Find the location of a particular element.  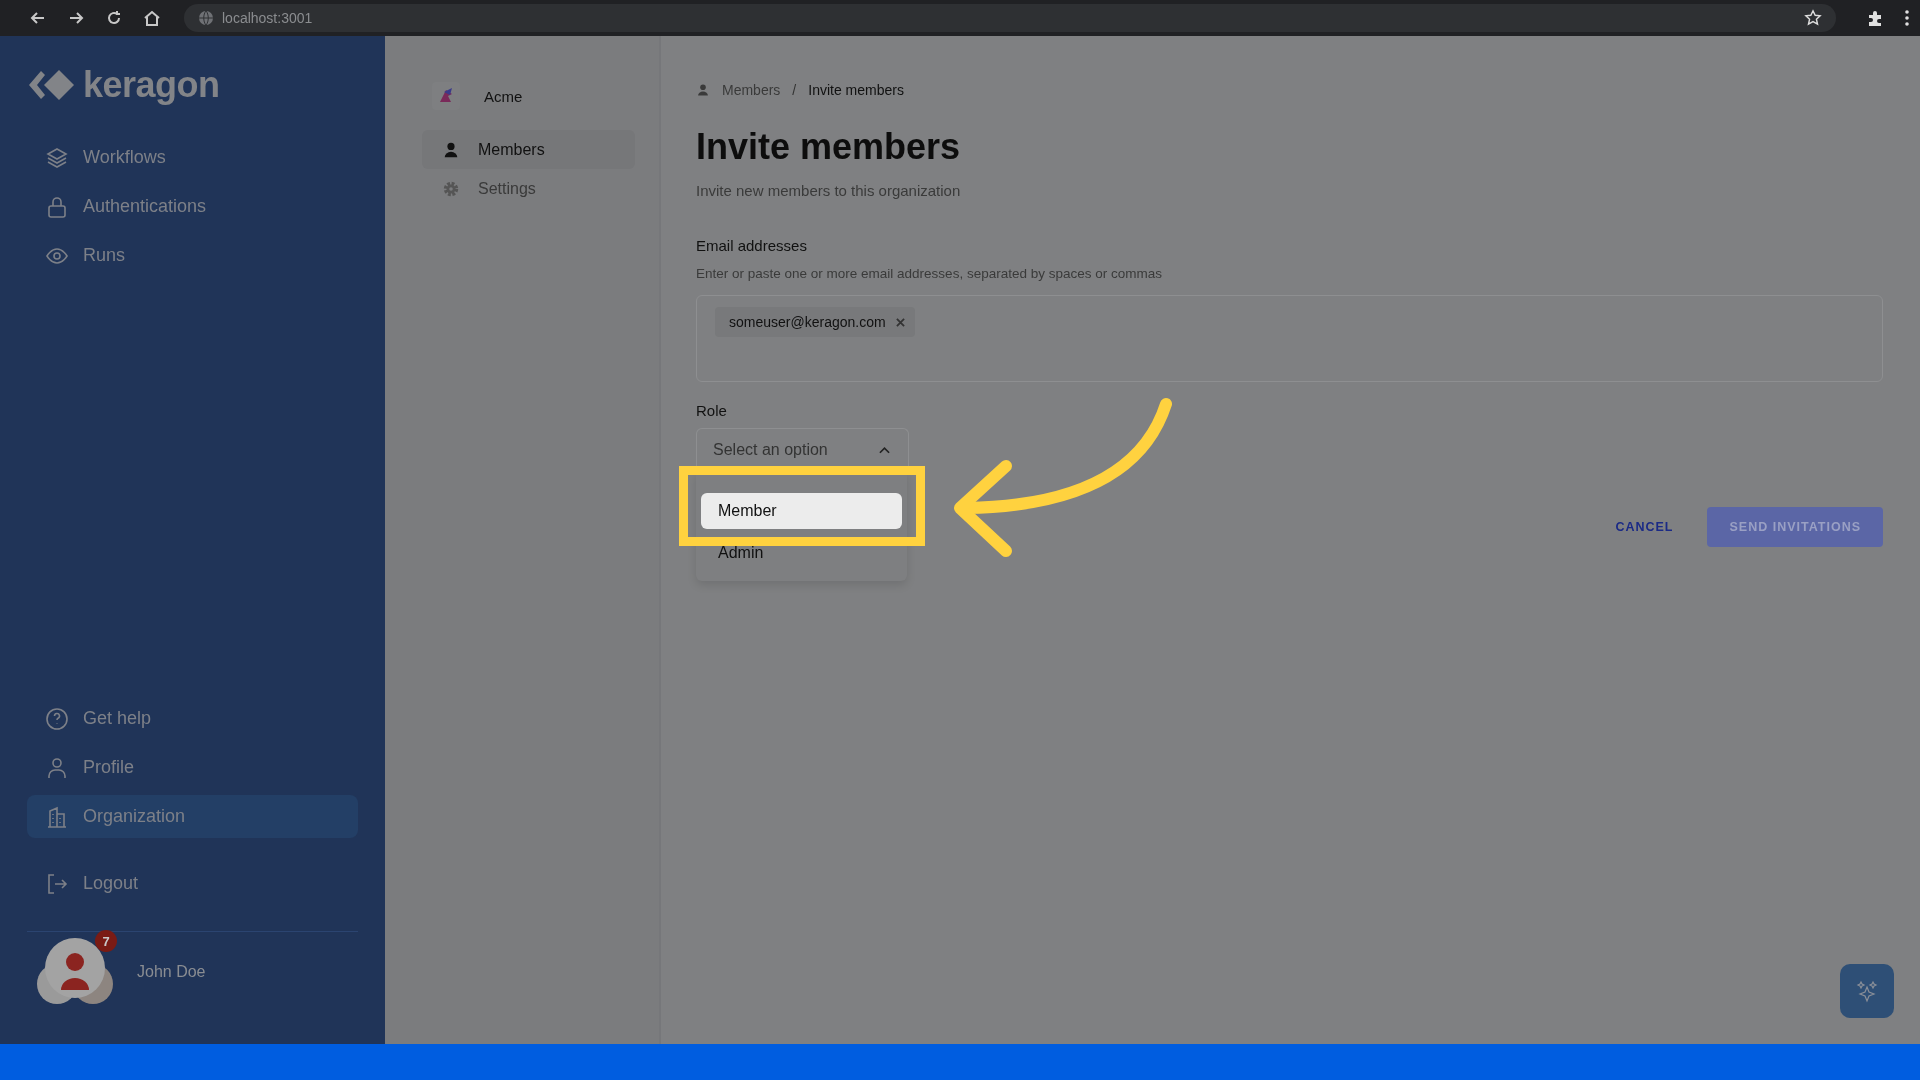

building-icon is located at coordinates (57, 816).